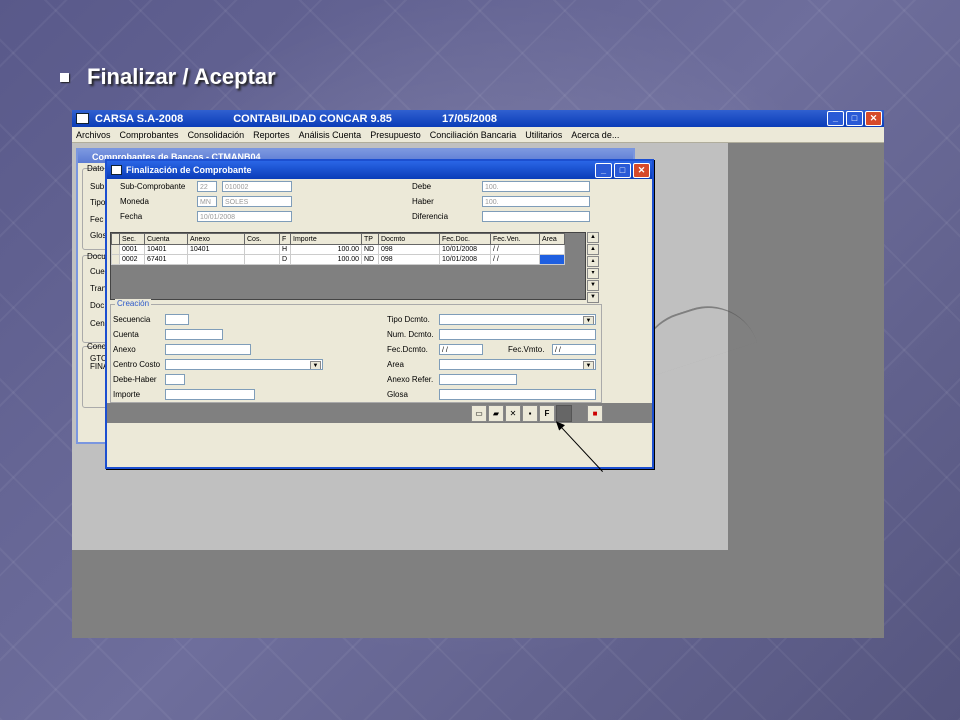  Describe the element at coordinates (536, 216) in the screenshot. I see `diferencia-field` at that location.